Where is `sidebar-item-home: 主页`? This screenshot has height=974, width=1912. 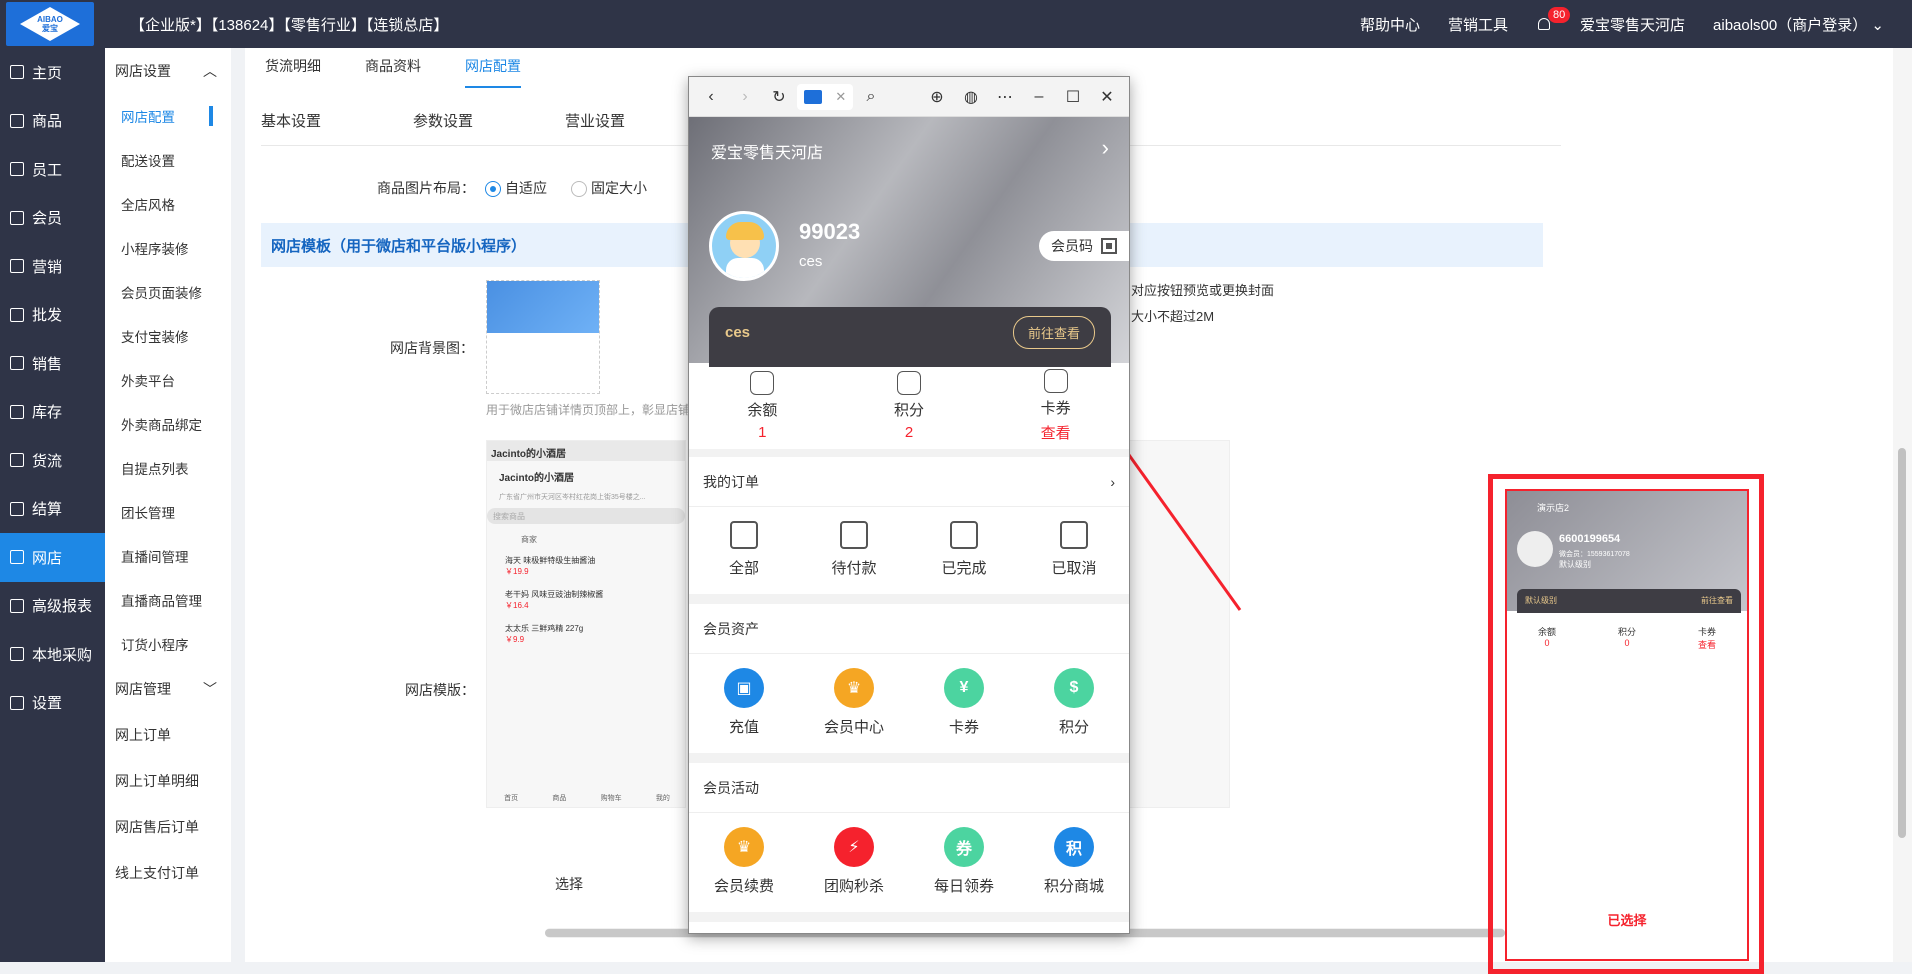 sidebar-item-home: 主页 is located at coordinates (52, 72).